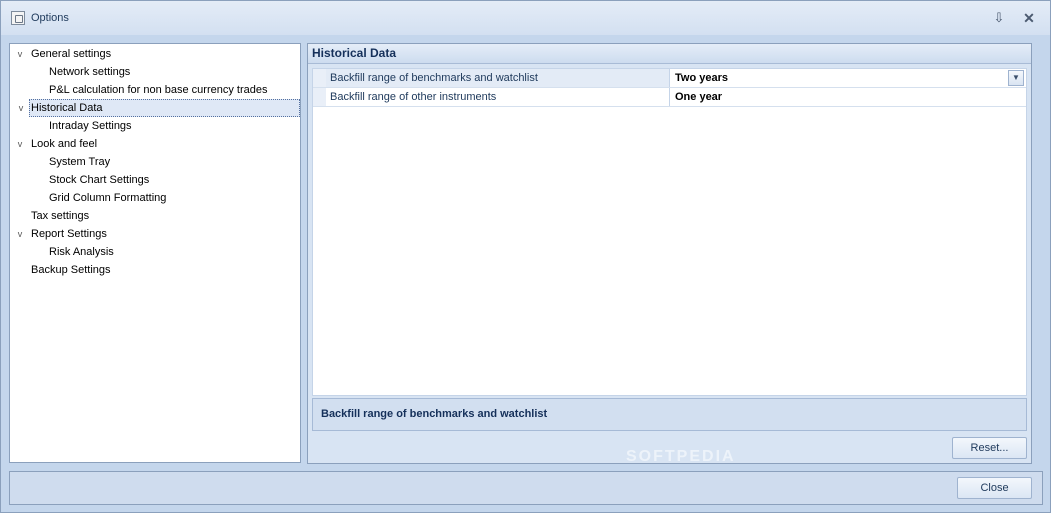 This screenshot has width=1051, height=513. Describe the element at coordinates (1016, 78) in the screenshot. I see `chevron-down-icon: ▼` at that location.